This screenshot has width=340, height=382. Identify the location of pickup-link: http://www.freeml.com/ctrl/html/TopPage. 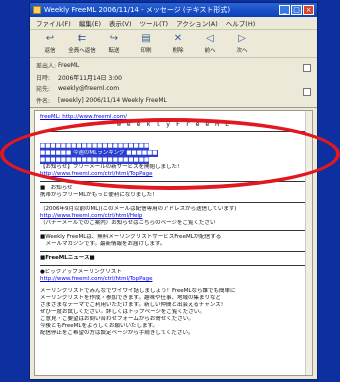
(96, 279).